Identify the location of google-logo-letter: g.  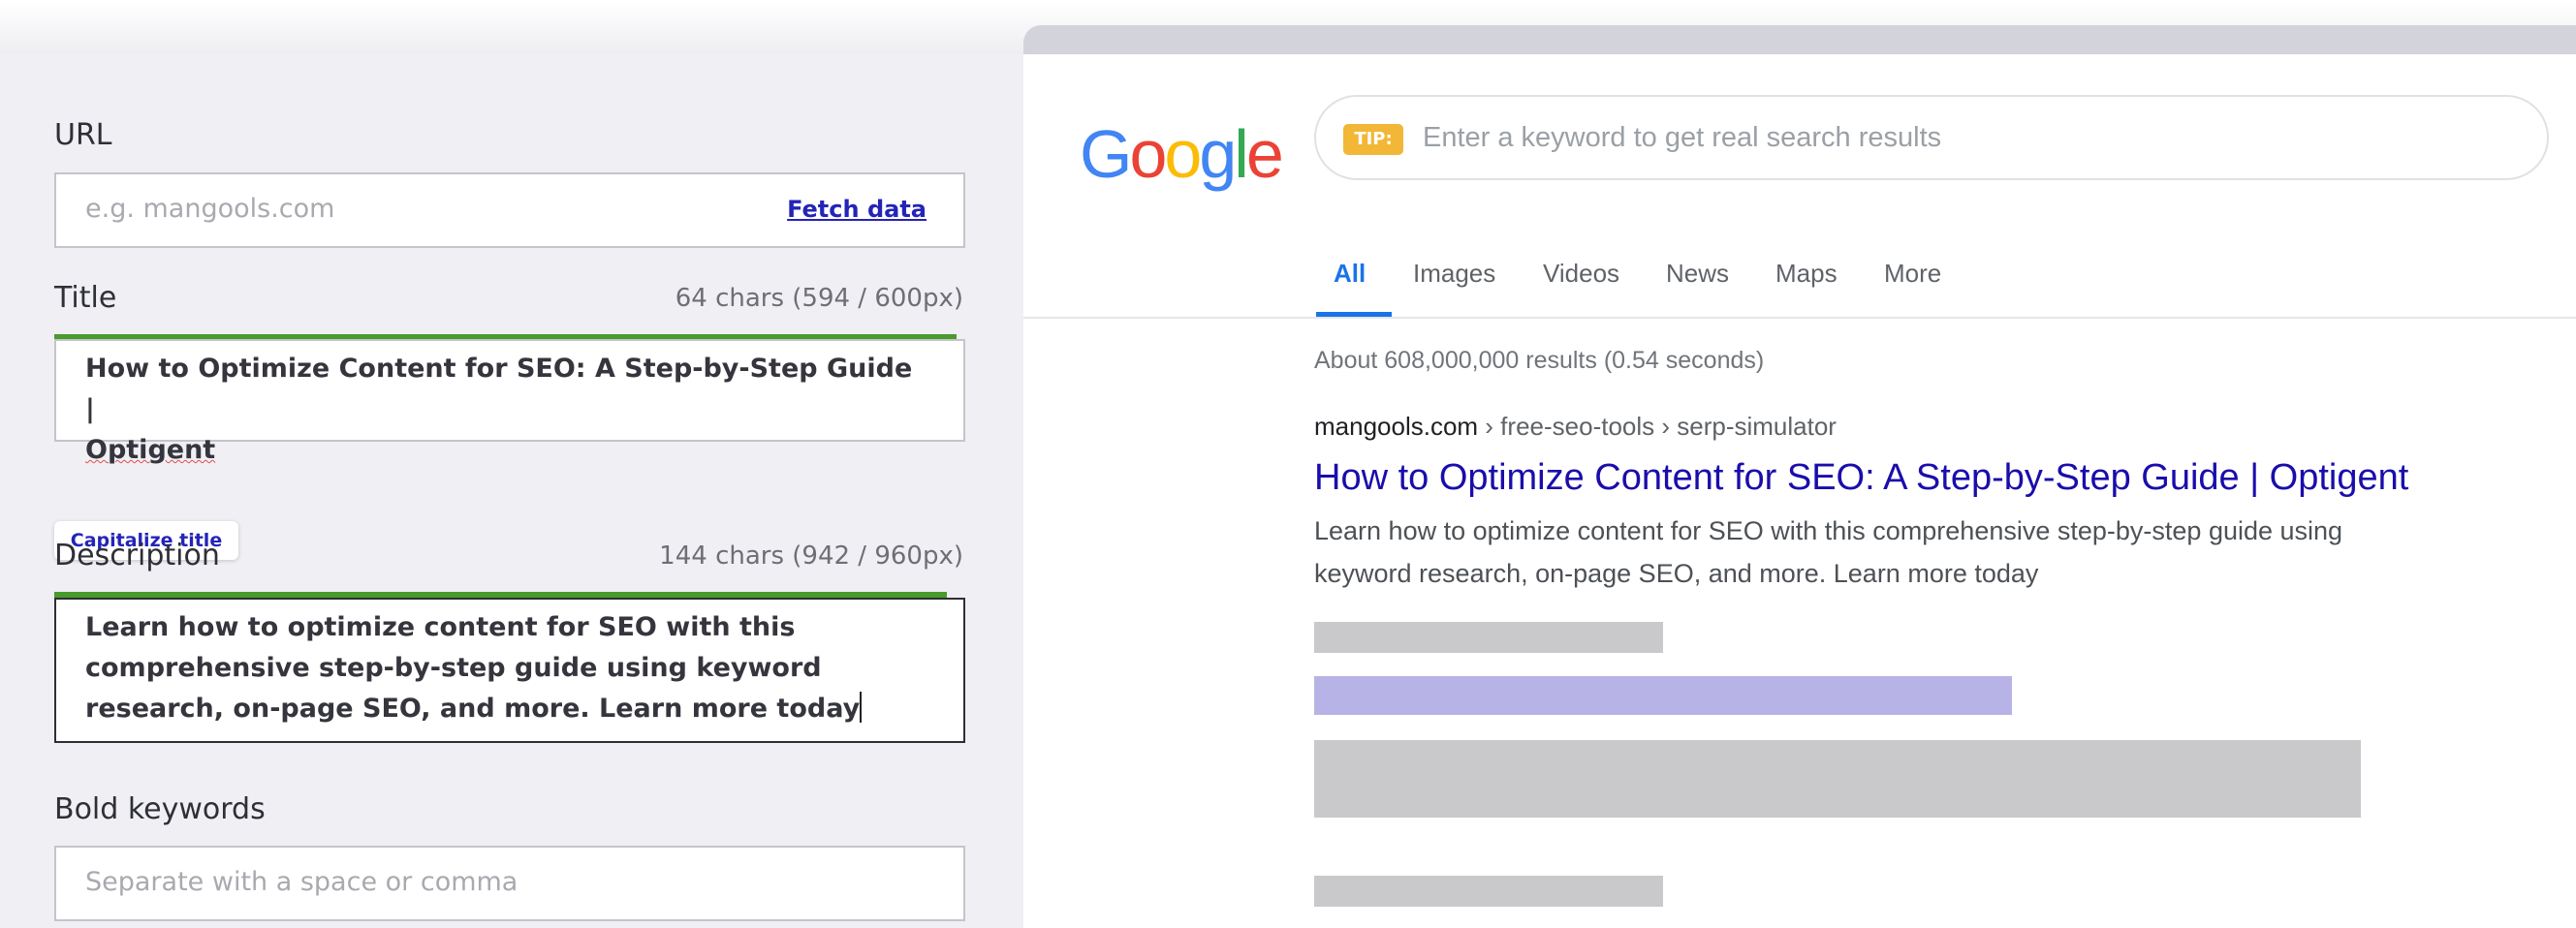
(1218, 154).